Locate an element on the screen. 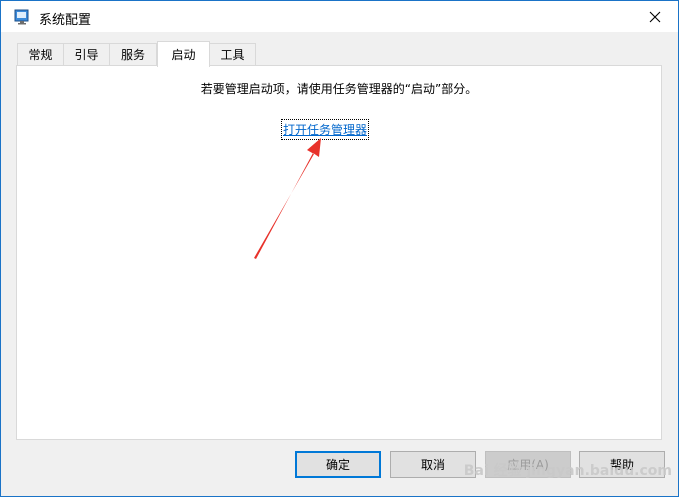  close-icon is located at coordinates (655, 16).